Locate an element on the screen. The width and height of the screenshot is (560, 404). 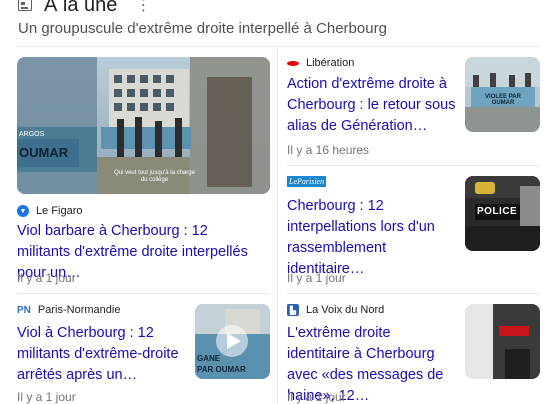
liberation-time: Il y a 16 heures is located at coordinates (328, 150).